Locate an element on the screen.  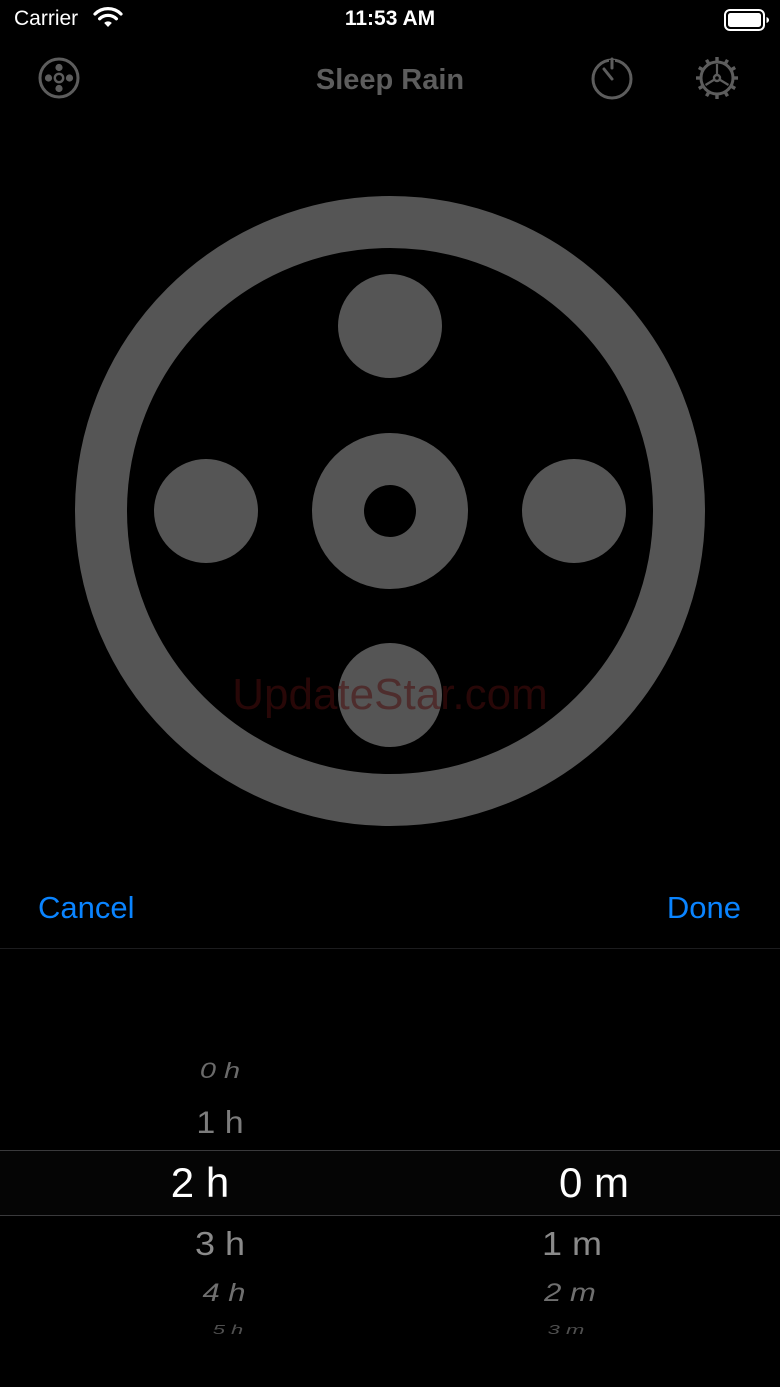
hours-option: 1 h is located at coordinates (220, 1124).